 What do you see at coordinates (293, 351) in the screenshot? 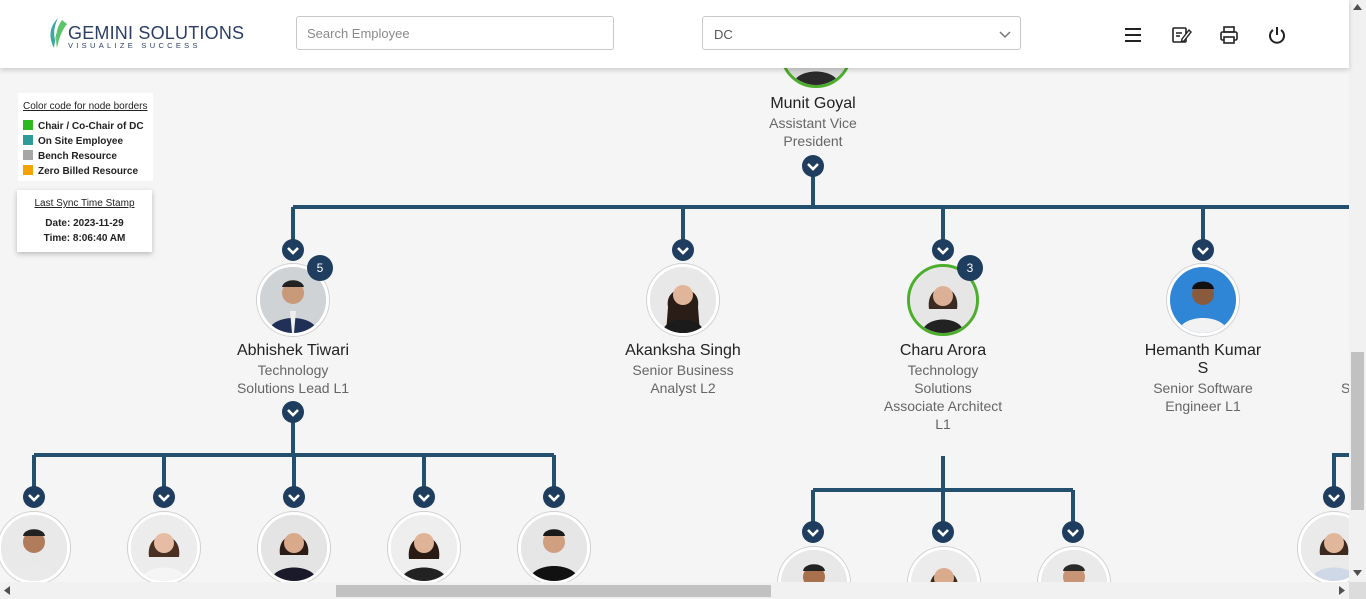
I see `employee-name: Abhishek Tiwari` at bounding box center [293, 351].